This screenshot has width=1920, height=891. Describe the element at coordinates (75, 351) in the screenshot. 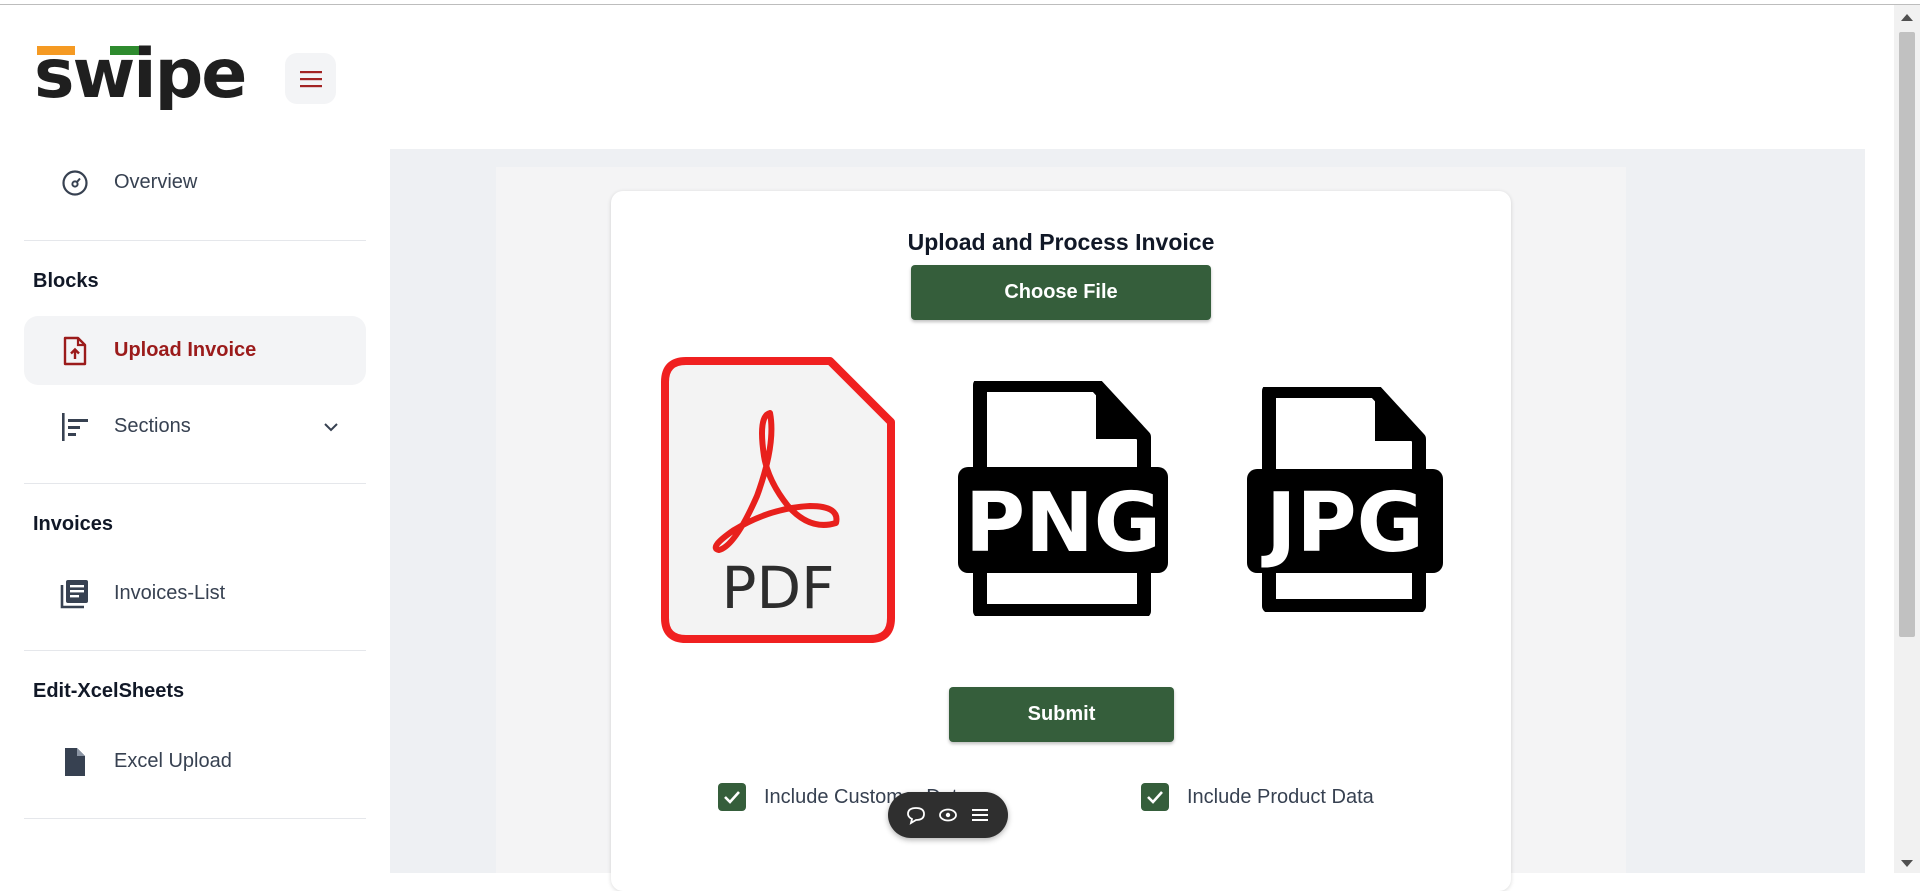

I see `file-upload-icon` at that location.